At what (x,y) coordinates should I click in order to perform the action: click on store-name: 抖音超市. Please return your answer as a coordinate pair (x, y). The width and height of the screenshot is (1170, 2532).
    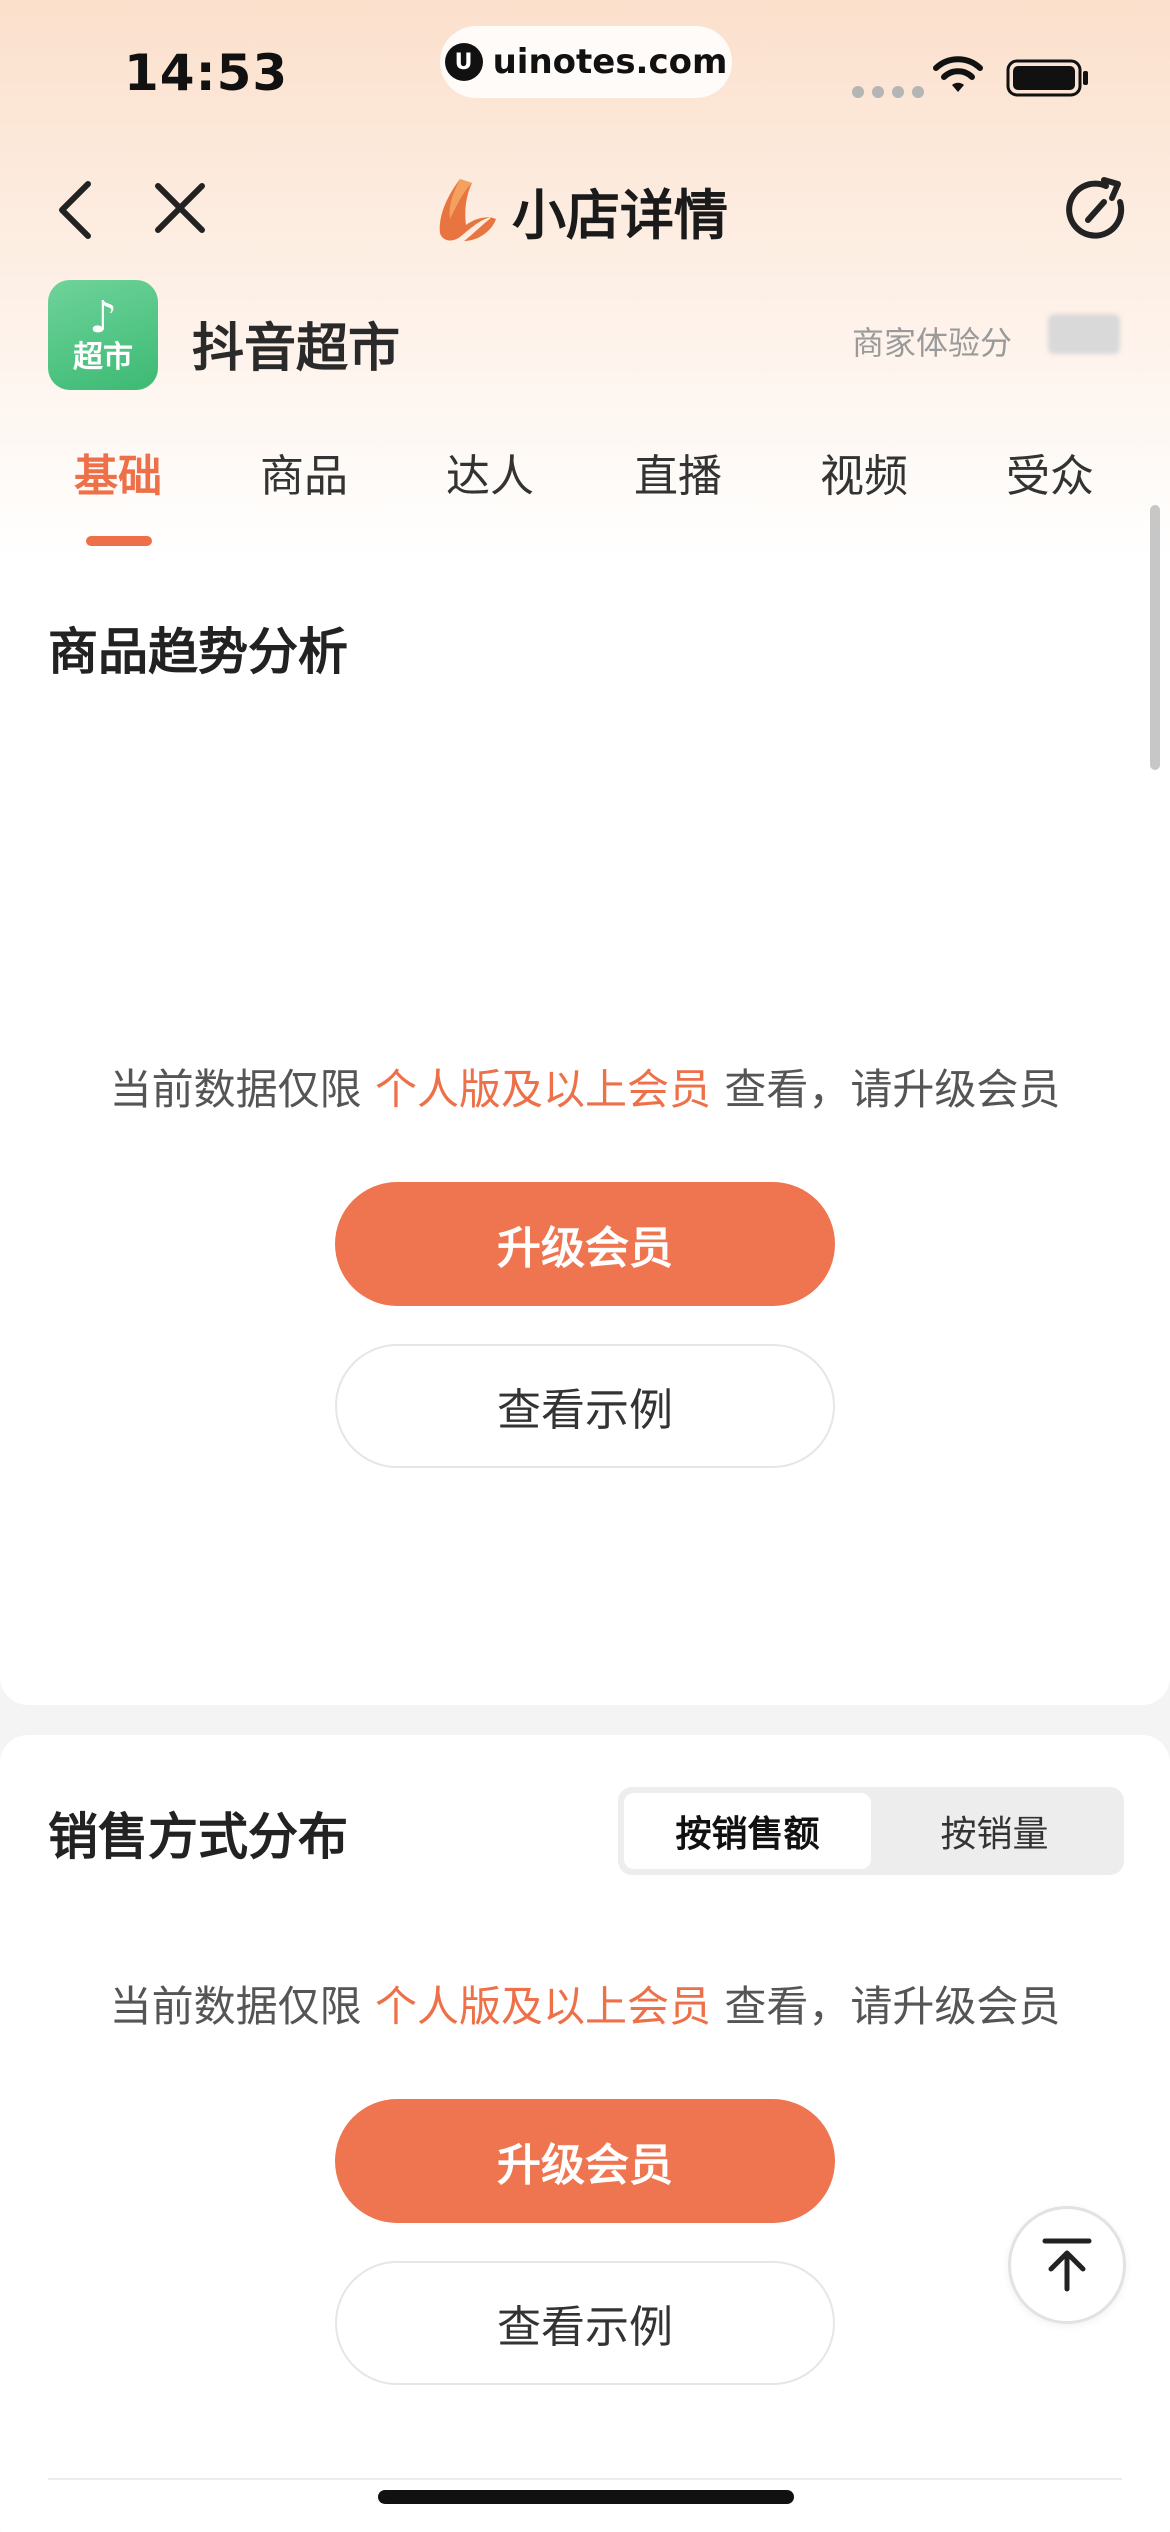
    Looking at the image, I should click on (296, 349).